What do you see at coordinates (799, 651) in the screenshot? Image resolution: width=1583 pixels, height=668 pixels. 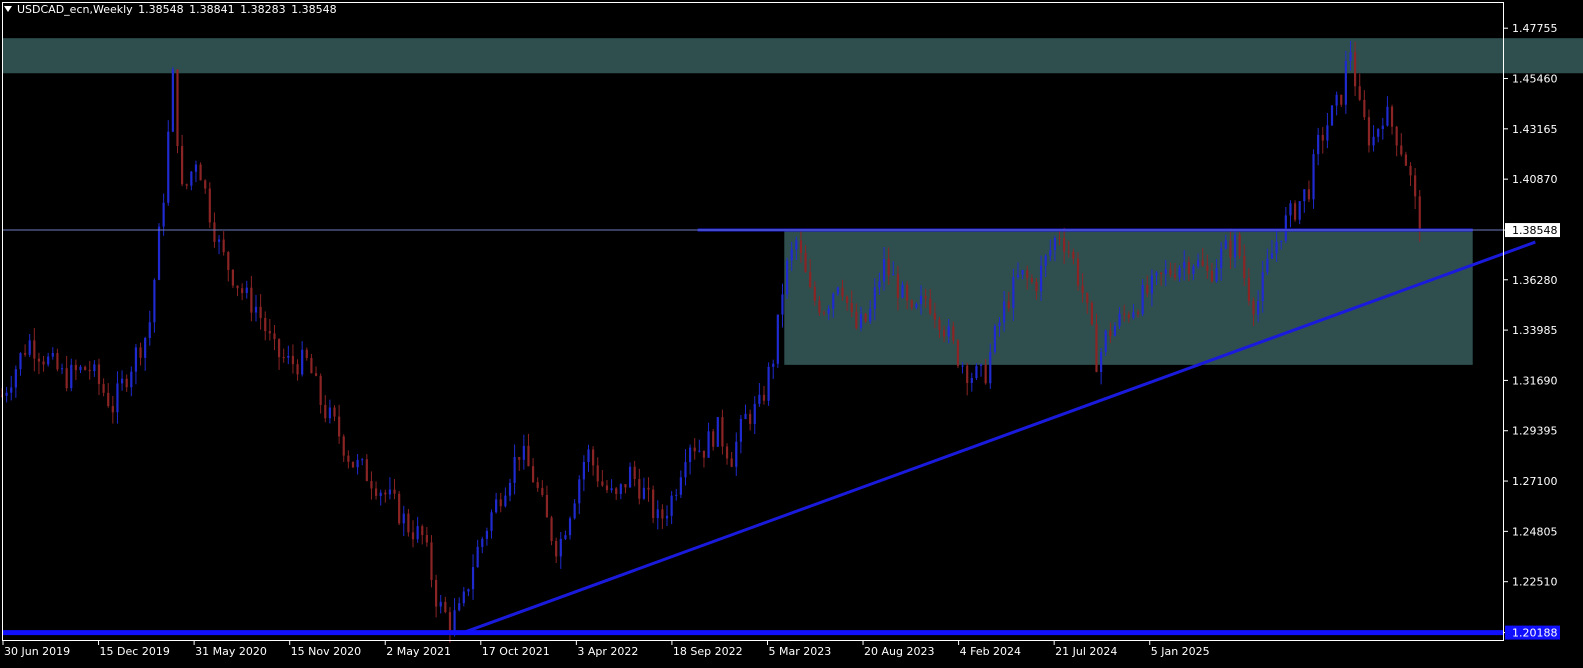 I see `x-tick-label: 5 Mar 2023` at bounding box center [799, 651].